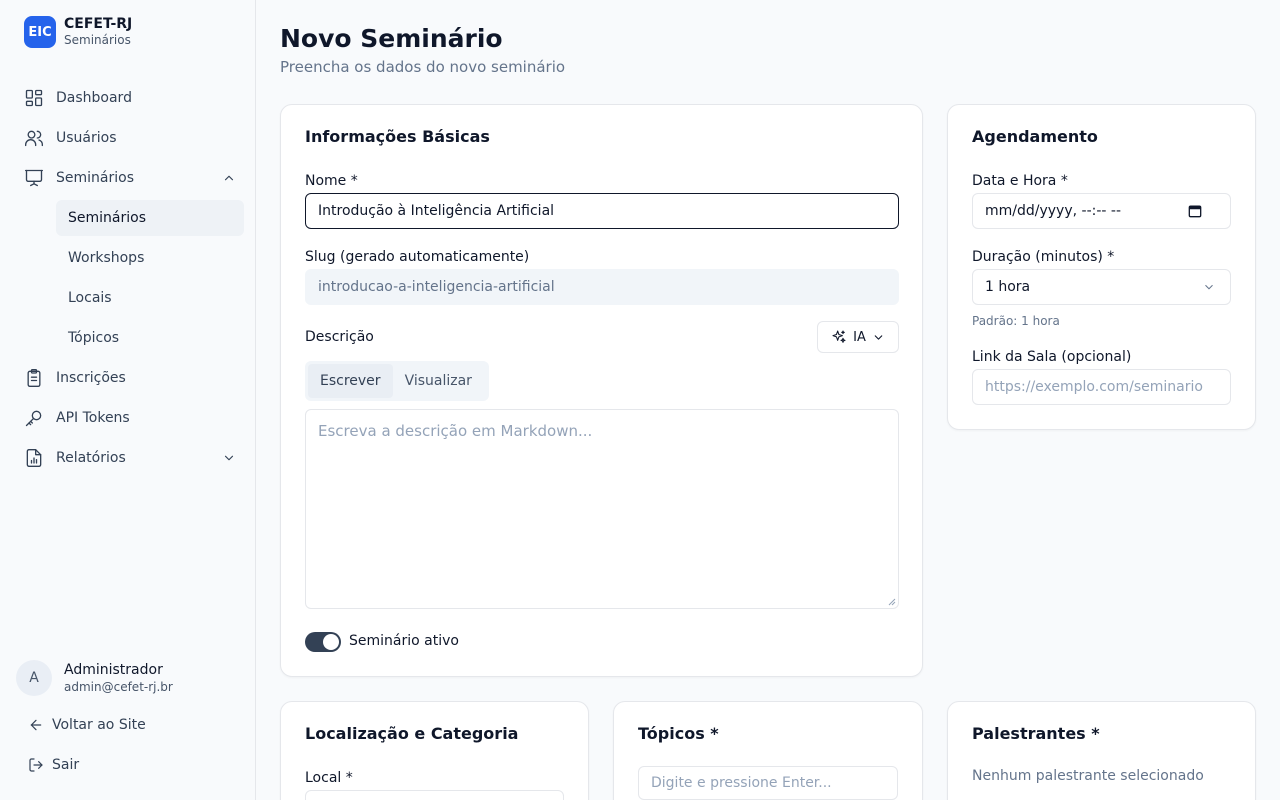 The image size is (1280, 800). What do you see at coordinates (150, 298) in the screenshot?
I see `sidebar-subitem-locais: Locais` at bounding box center [150, 298].